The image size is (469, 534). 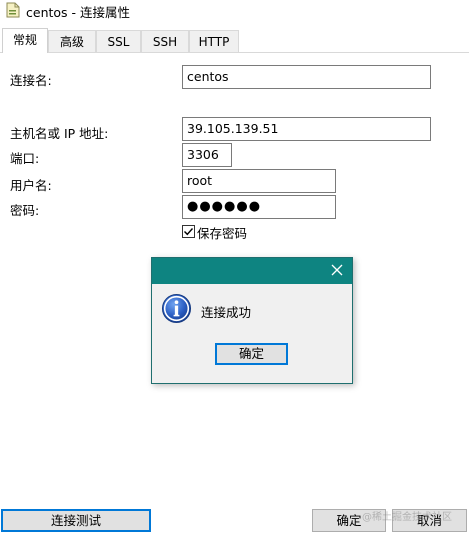 I want to click on checkmark-icon, so click(x=189, y=232).